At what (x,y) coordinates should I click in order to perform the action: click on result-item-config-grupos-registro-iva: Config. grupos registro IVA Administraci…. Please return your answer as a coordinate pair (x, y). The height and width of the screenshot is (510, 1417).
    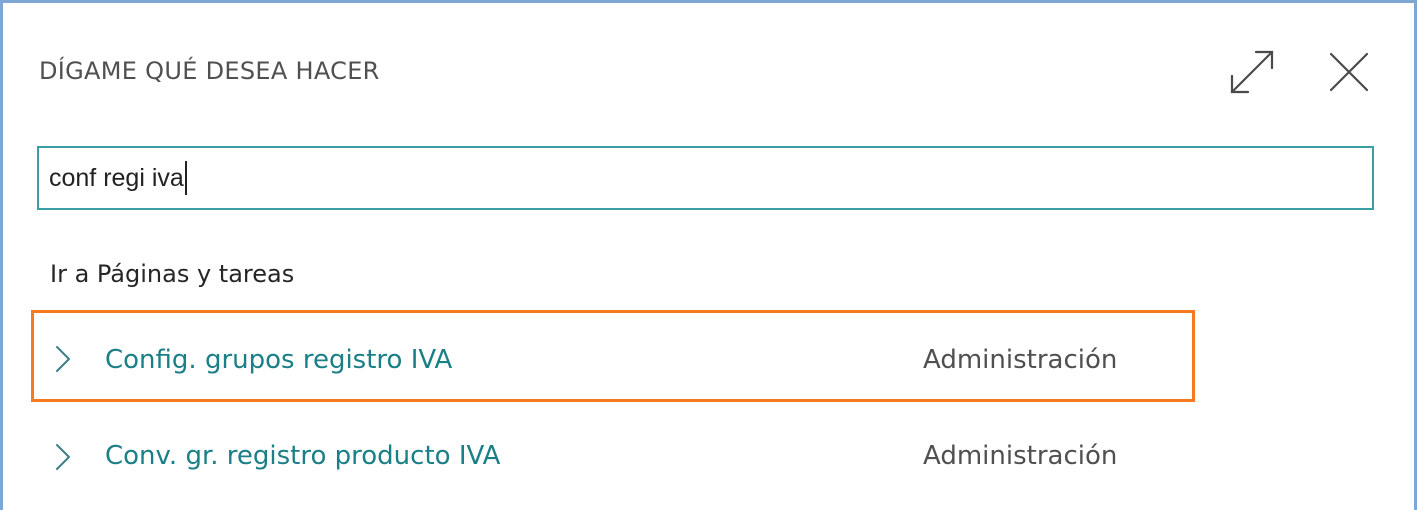
    Looking at the image, I should click on (613, 356).